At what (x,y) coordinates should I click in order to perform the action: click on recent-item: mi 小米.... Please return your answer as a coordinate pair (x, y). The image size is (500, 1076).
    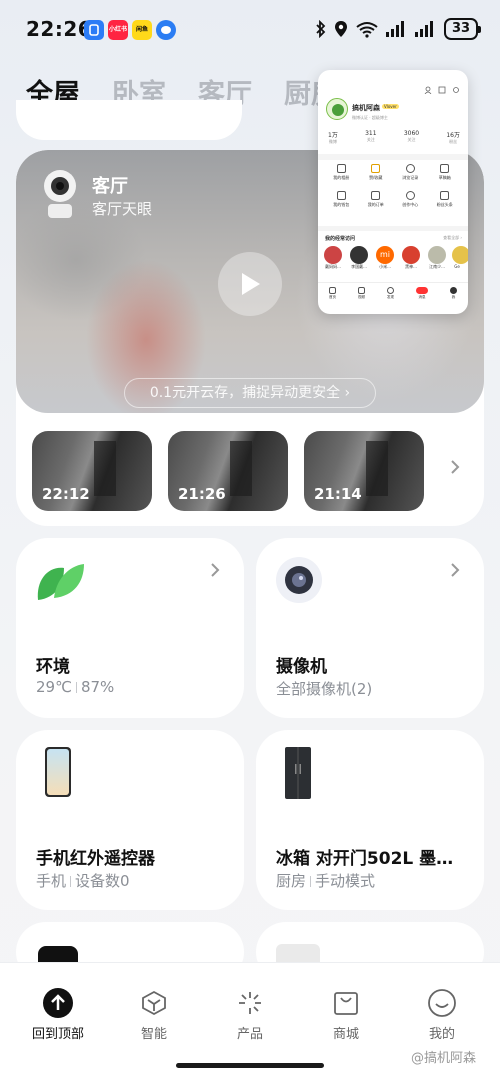
    Looking at the image, I should click on (385, 258).